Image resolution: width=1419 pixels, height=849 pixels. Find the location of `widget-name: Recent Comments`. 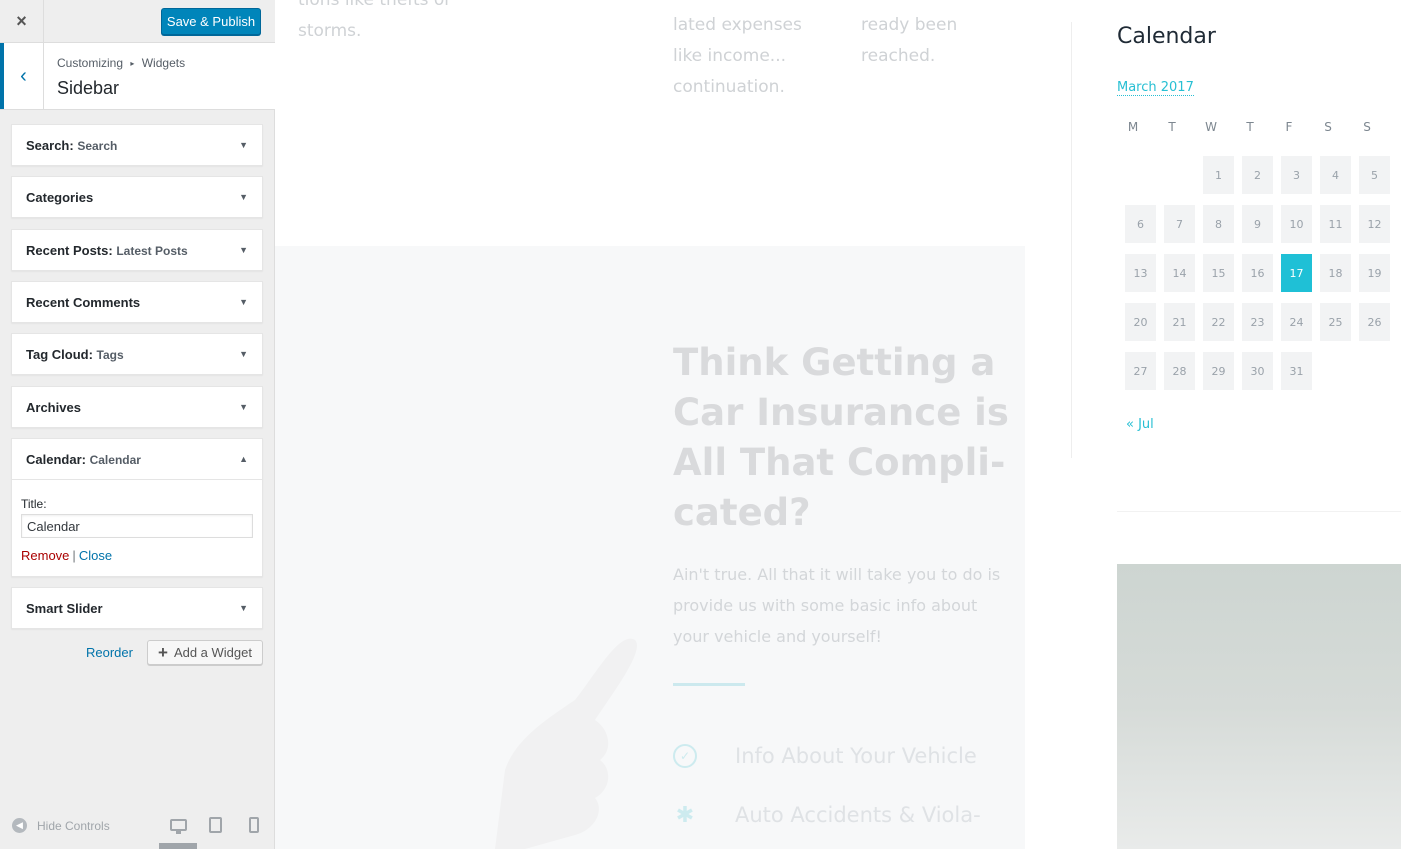

widget-name: Recent Comments is located at coordinates (83, 302).